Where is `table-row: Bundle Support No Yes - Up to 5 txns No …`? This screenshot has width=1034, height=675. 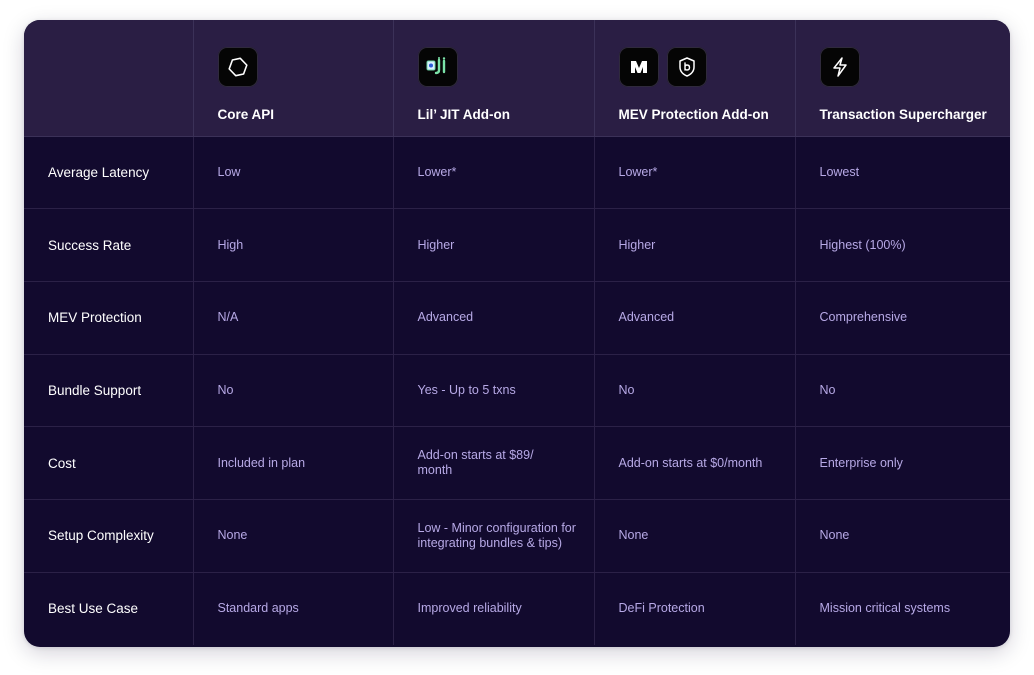 table-row: Bundle Support No Yes - Up to 5 txns No … is located at coordinates (517, 390).